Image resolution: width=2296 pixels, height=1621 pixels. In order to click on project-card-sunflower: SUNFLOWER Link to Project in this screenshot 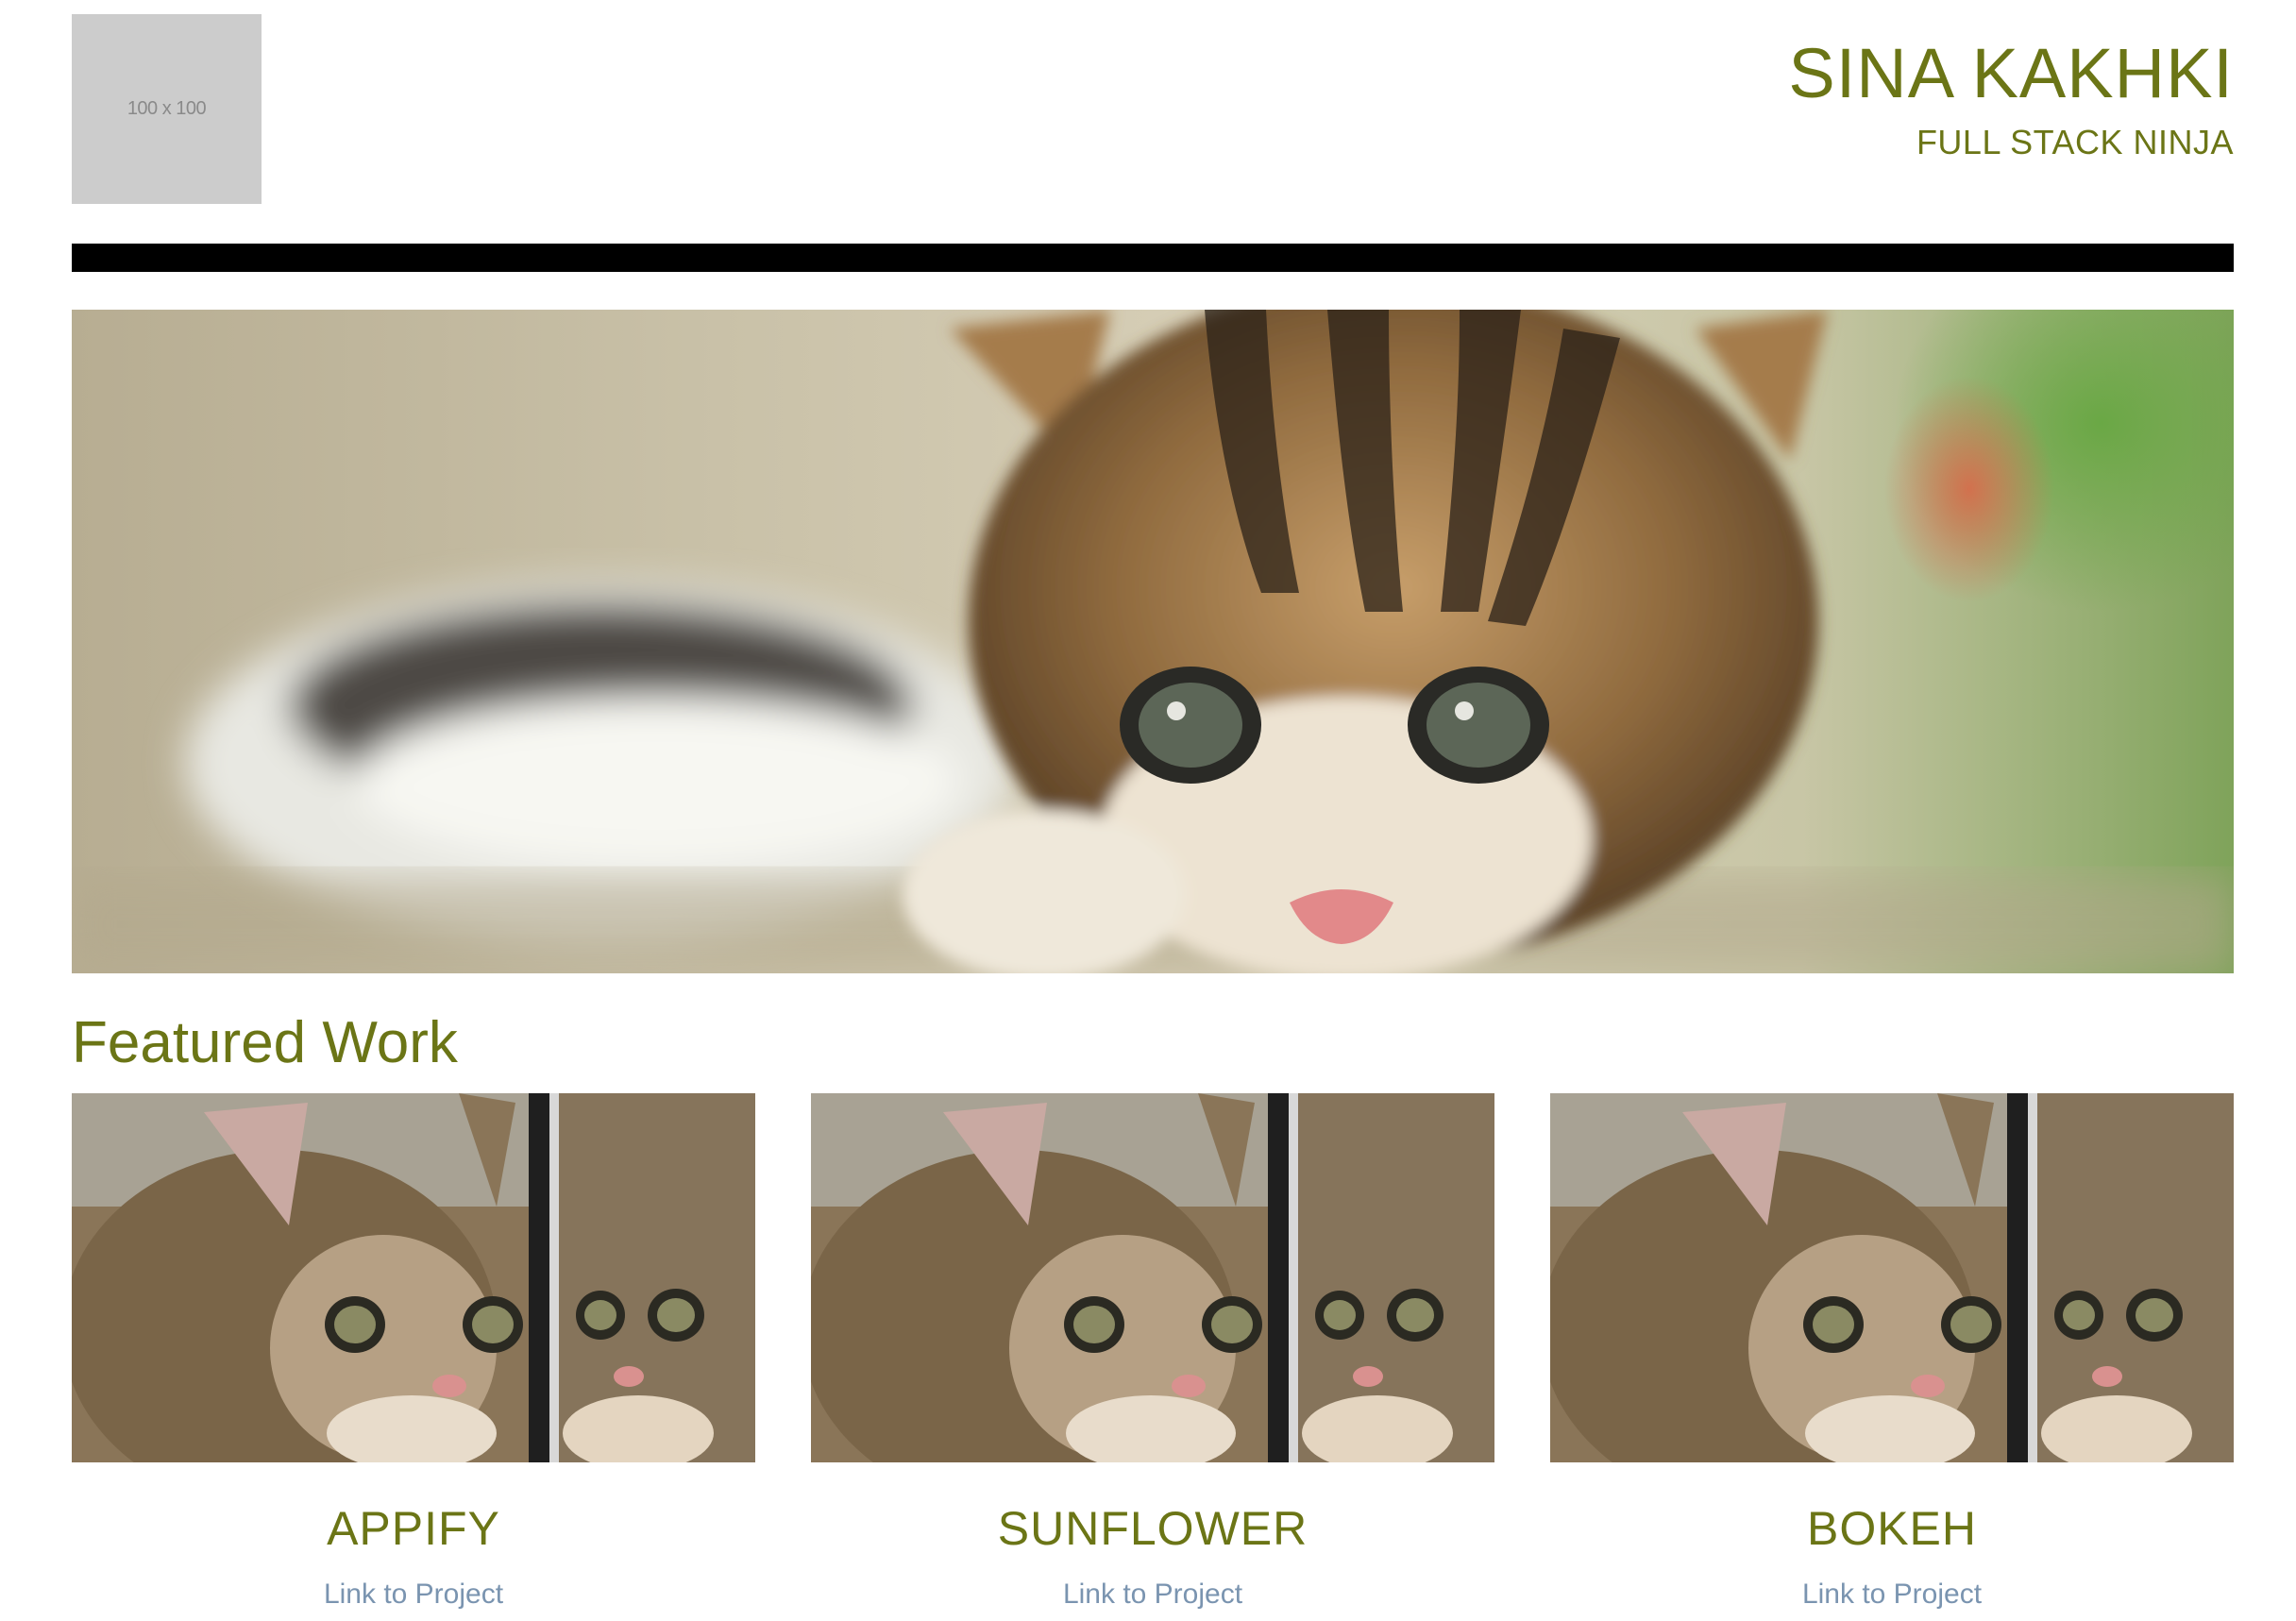, I will do `click(1152, 1353)`.